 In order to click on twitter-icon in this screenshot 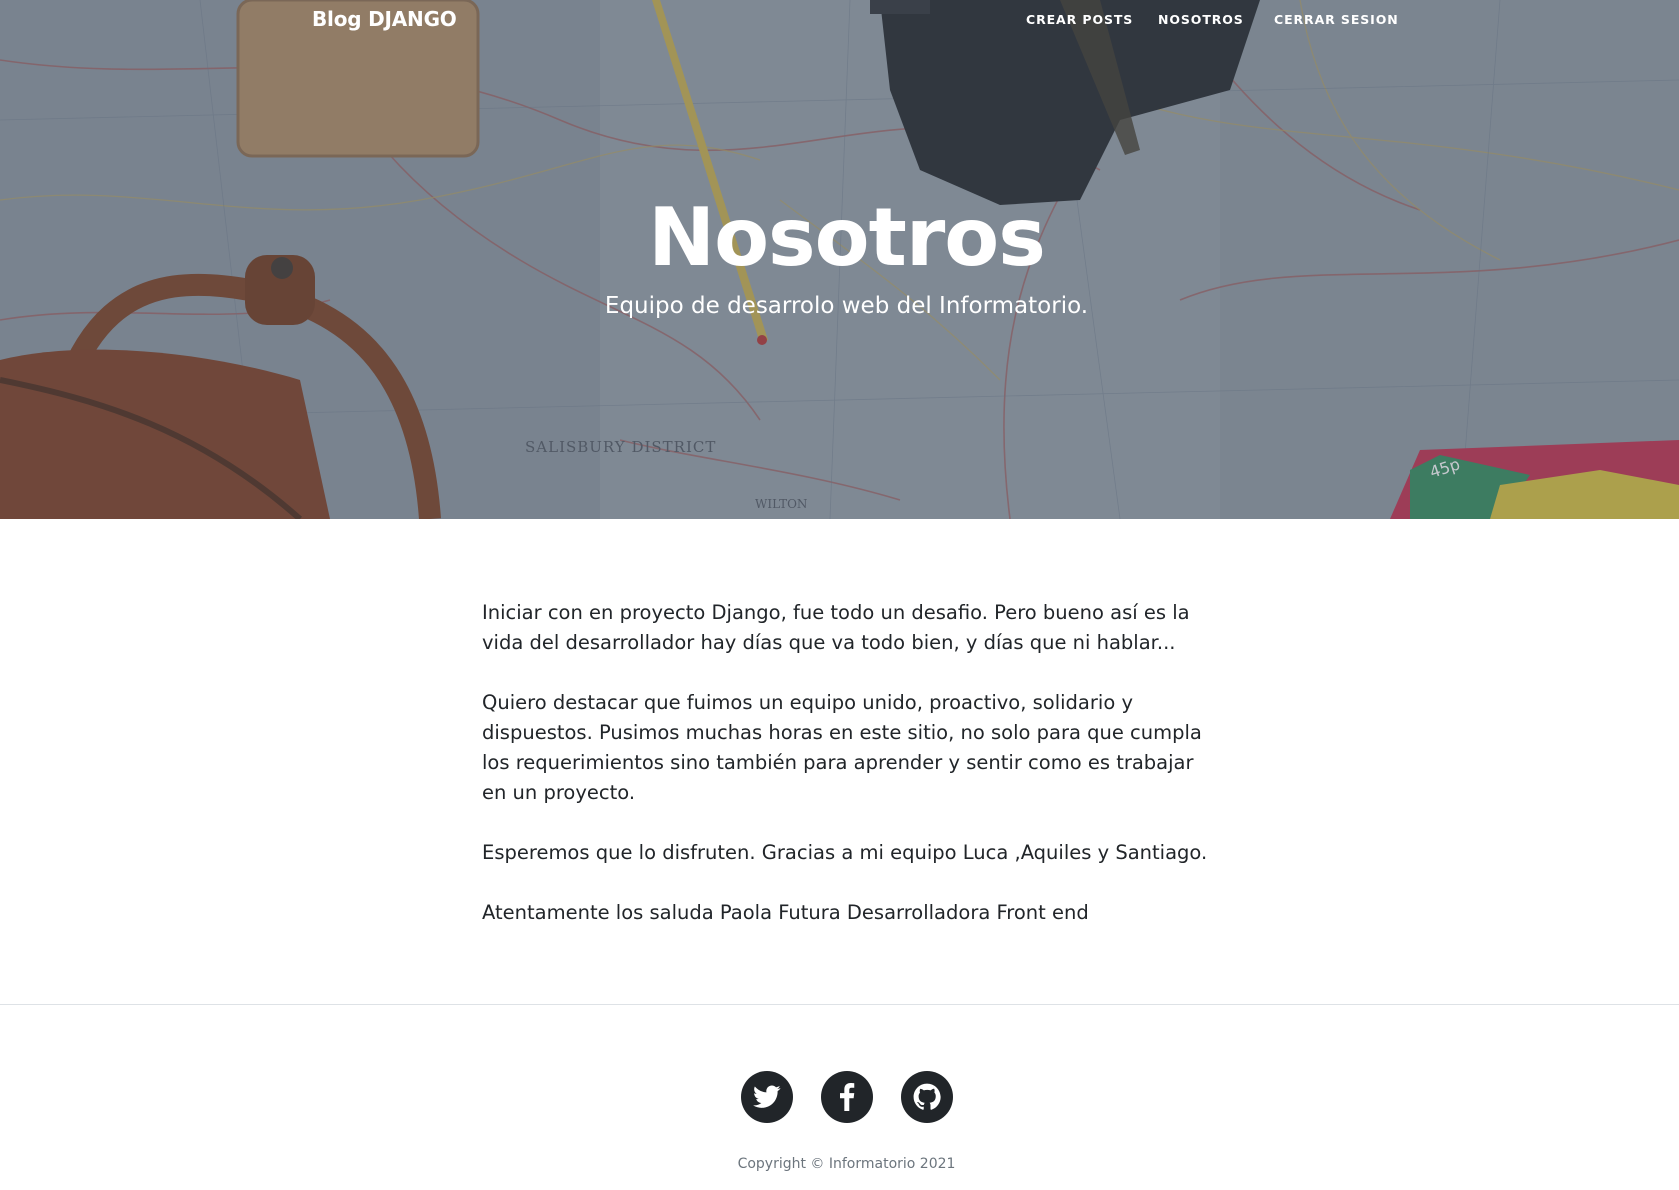, I will do `click(767, 1096)`.